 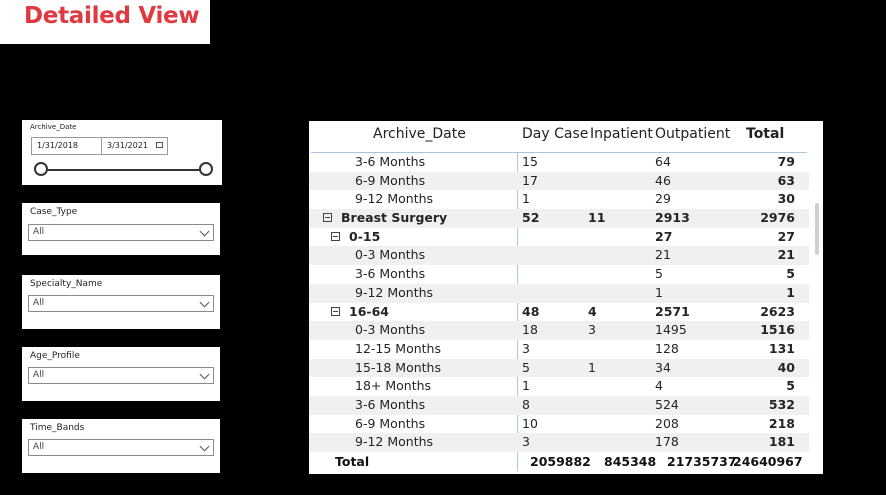 I want to click on age-profile-slicer: Age_Profile All, so click(x=121, y=374).